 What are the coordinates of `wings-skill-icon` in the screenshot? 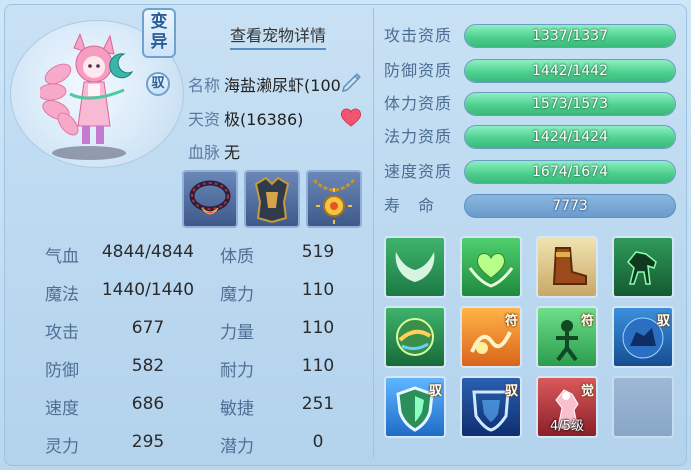 It's located at (415, 267).